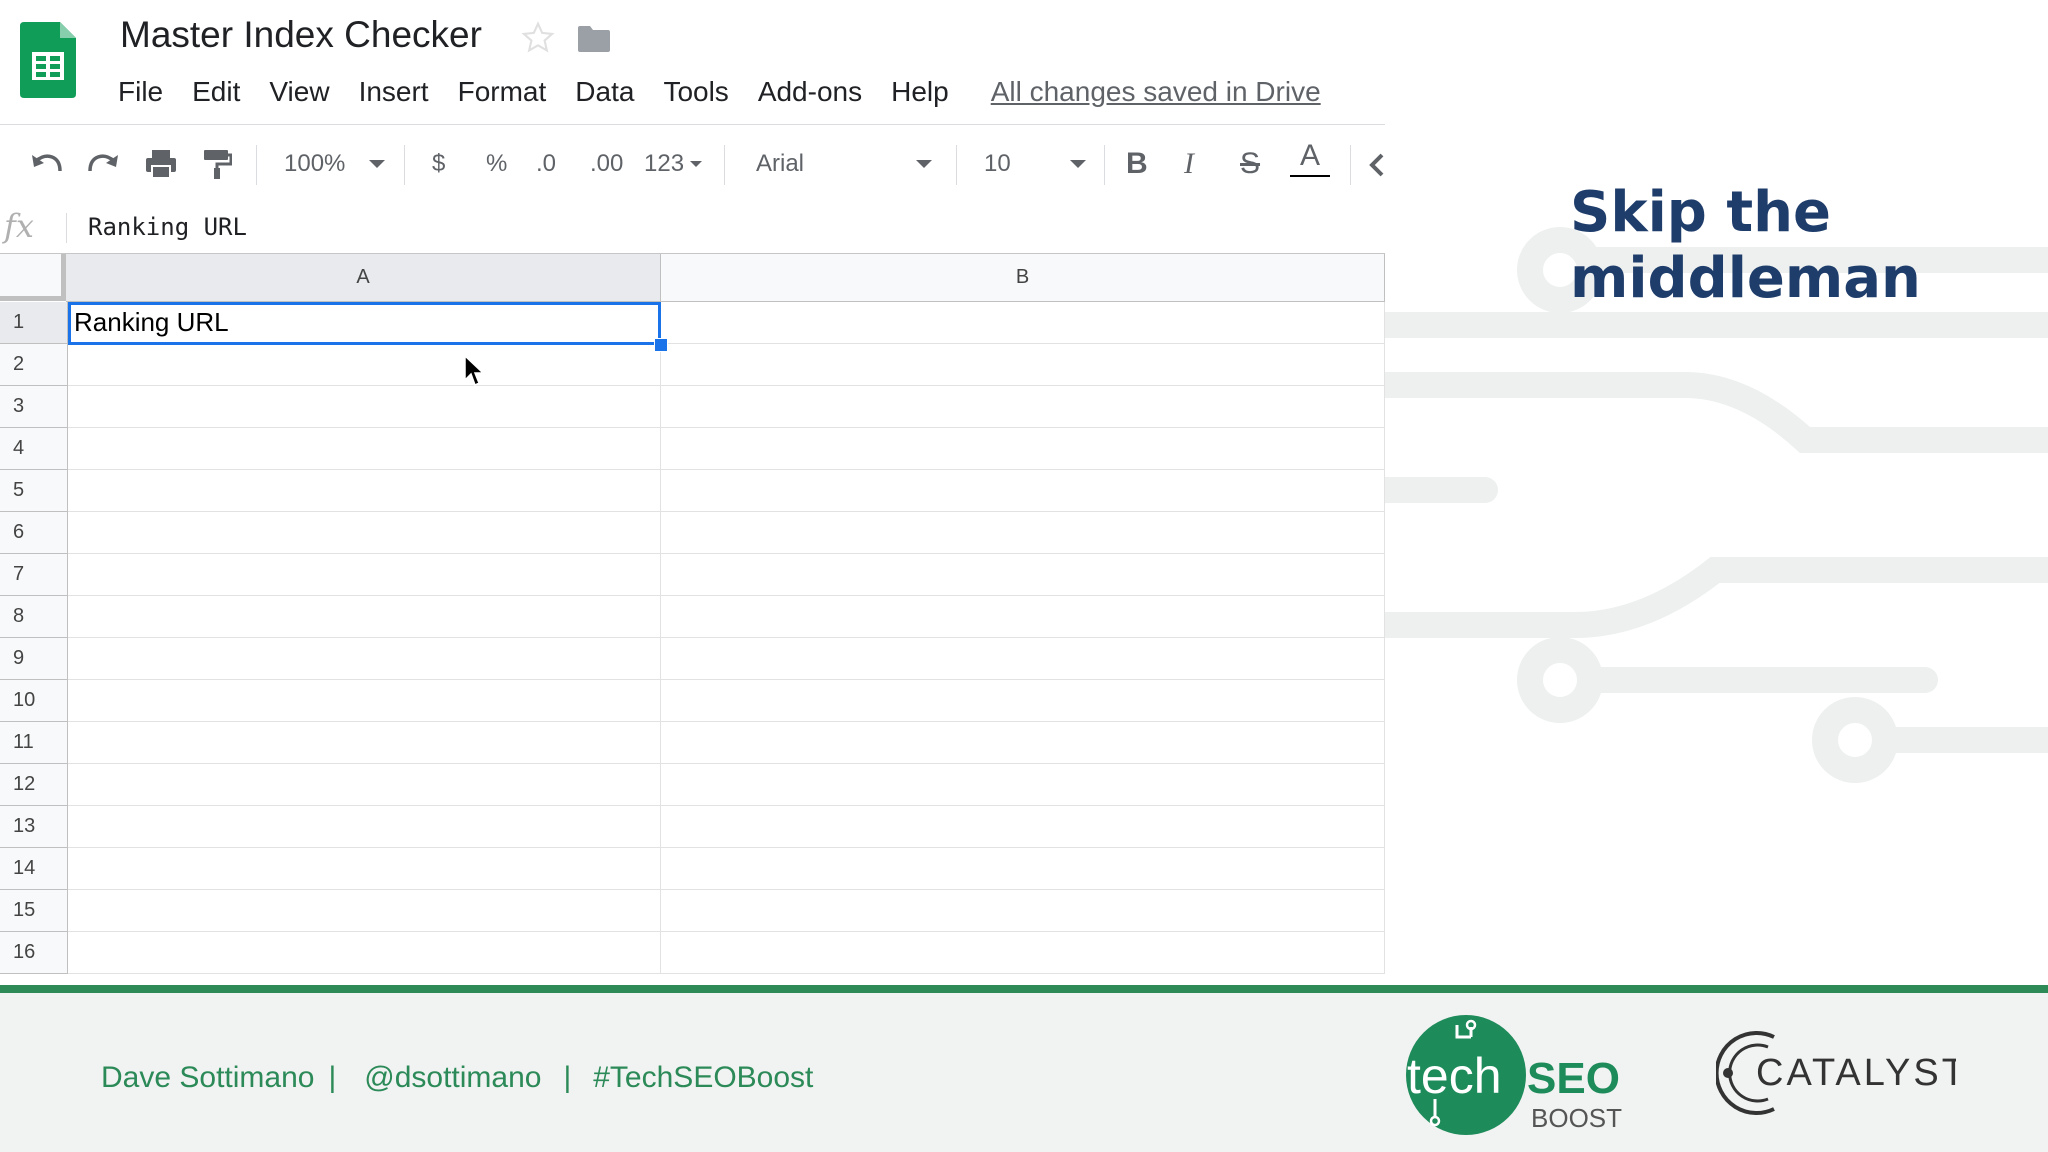 The image size is (2048, 1152). What do you see at coordinates (1023, 659) in the screenshot?
I see `cell-b9` at bounding box center [1023, 659].